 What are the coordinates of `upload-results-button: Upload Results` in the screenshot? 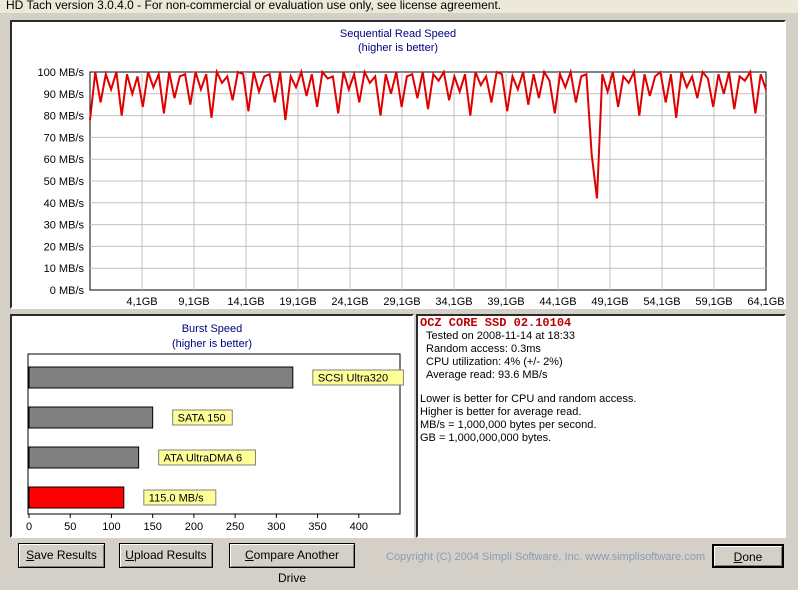 It's located at (166, 555).